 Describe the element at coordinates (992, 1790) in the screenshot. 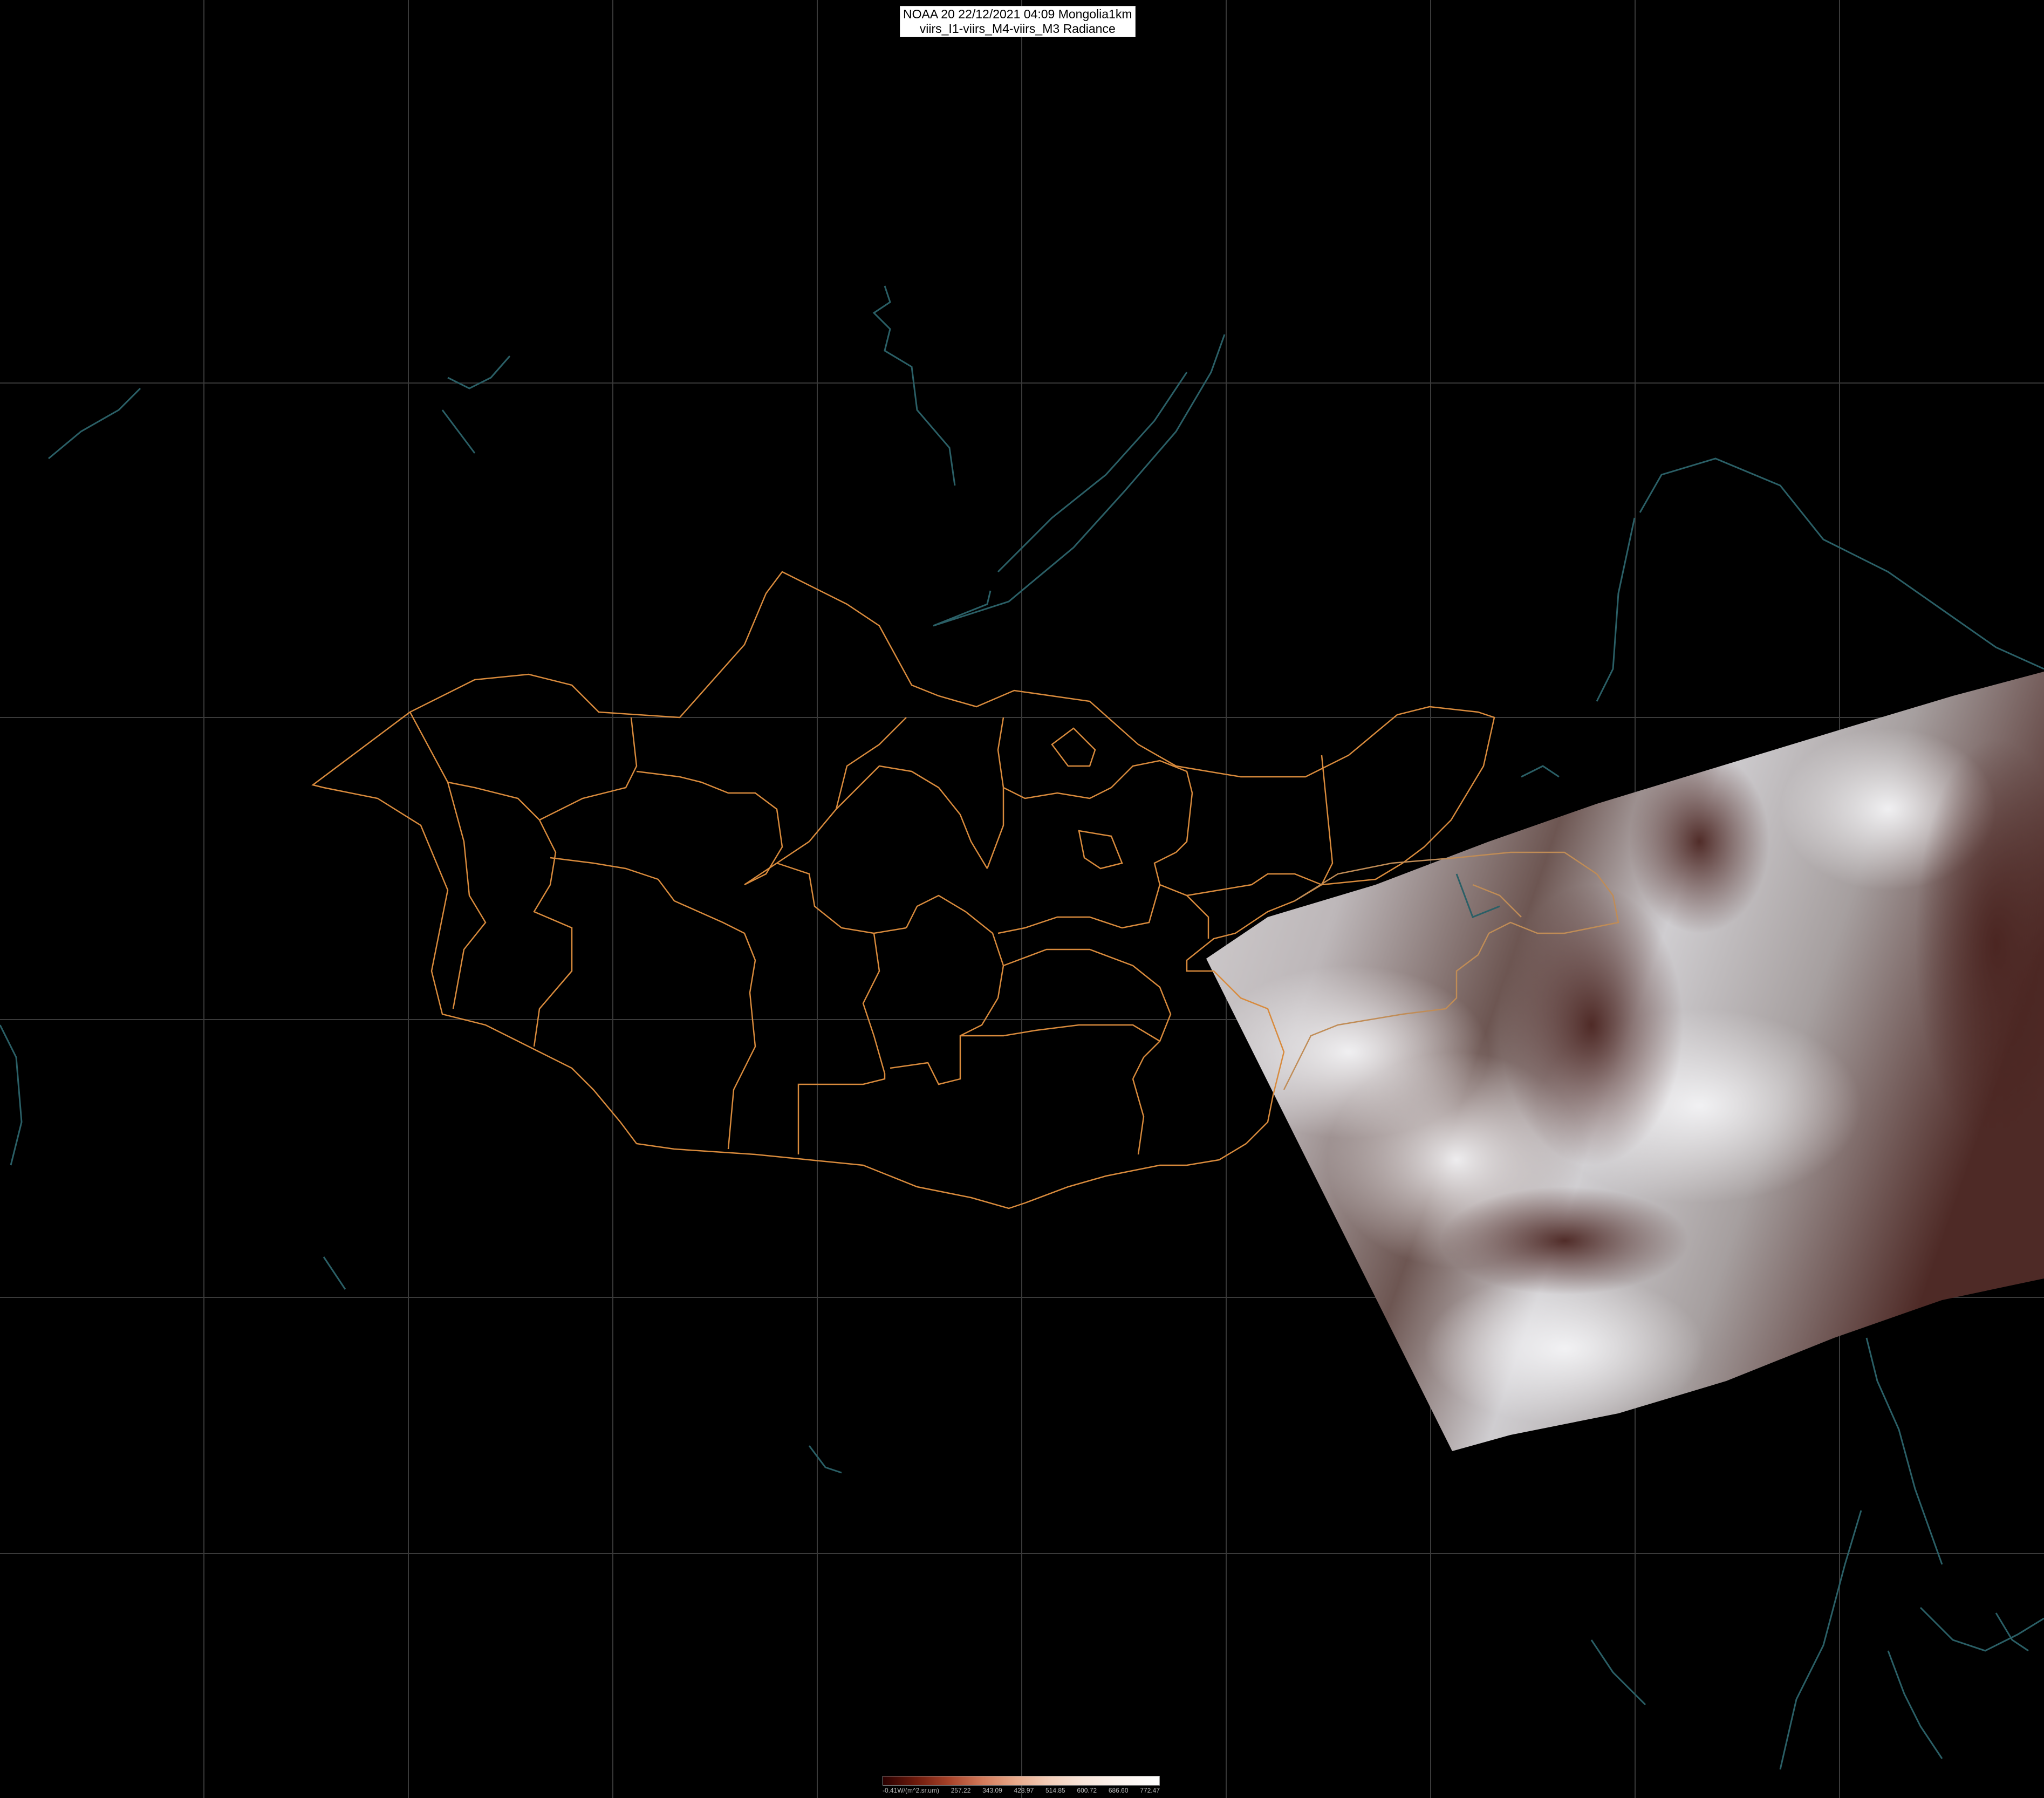

I see `legend-tick: 343.09` at that location.